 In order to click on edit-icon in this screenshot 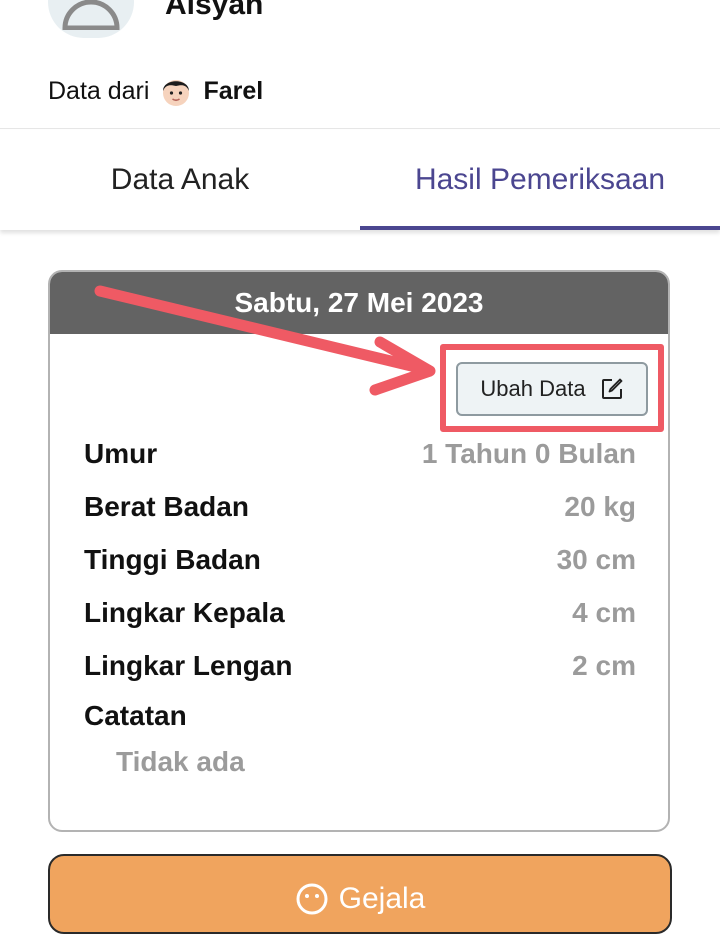, I will do `click(611, 388)`.